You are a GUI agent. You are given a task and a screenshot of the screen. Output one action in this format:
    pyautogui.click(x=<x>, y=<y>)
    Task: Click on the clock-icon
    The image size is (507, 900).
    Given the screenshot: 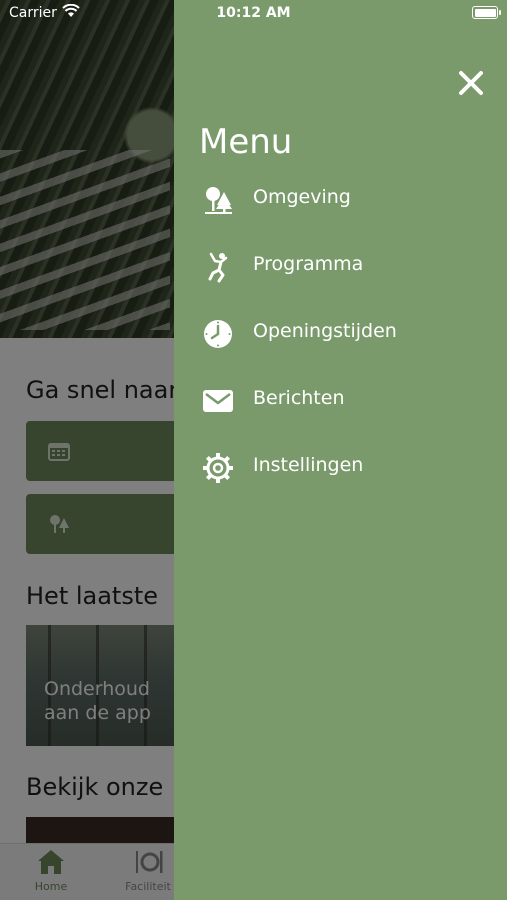 What is the action you would take?
    pyautogui.click(x=218, y=334)
    